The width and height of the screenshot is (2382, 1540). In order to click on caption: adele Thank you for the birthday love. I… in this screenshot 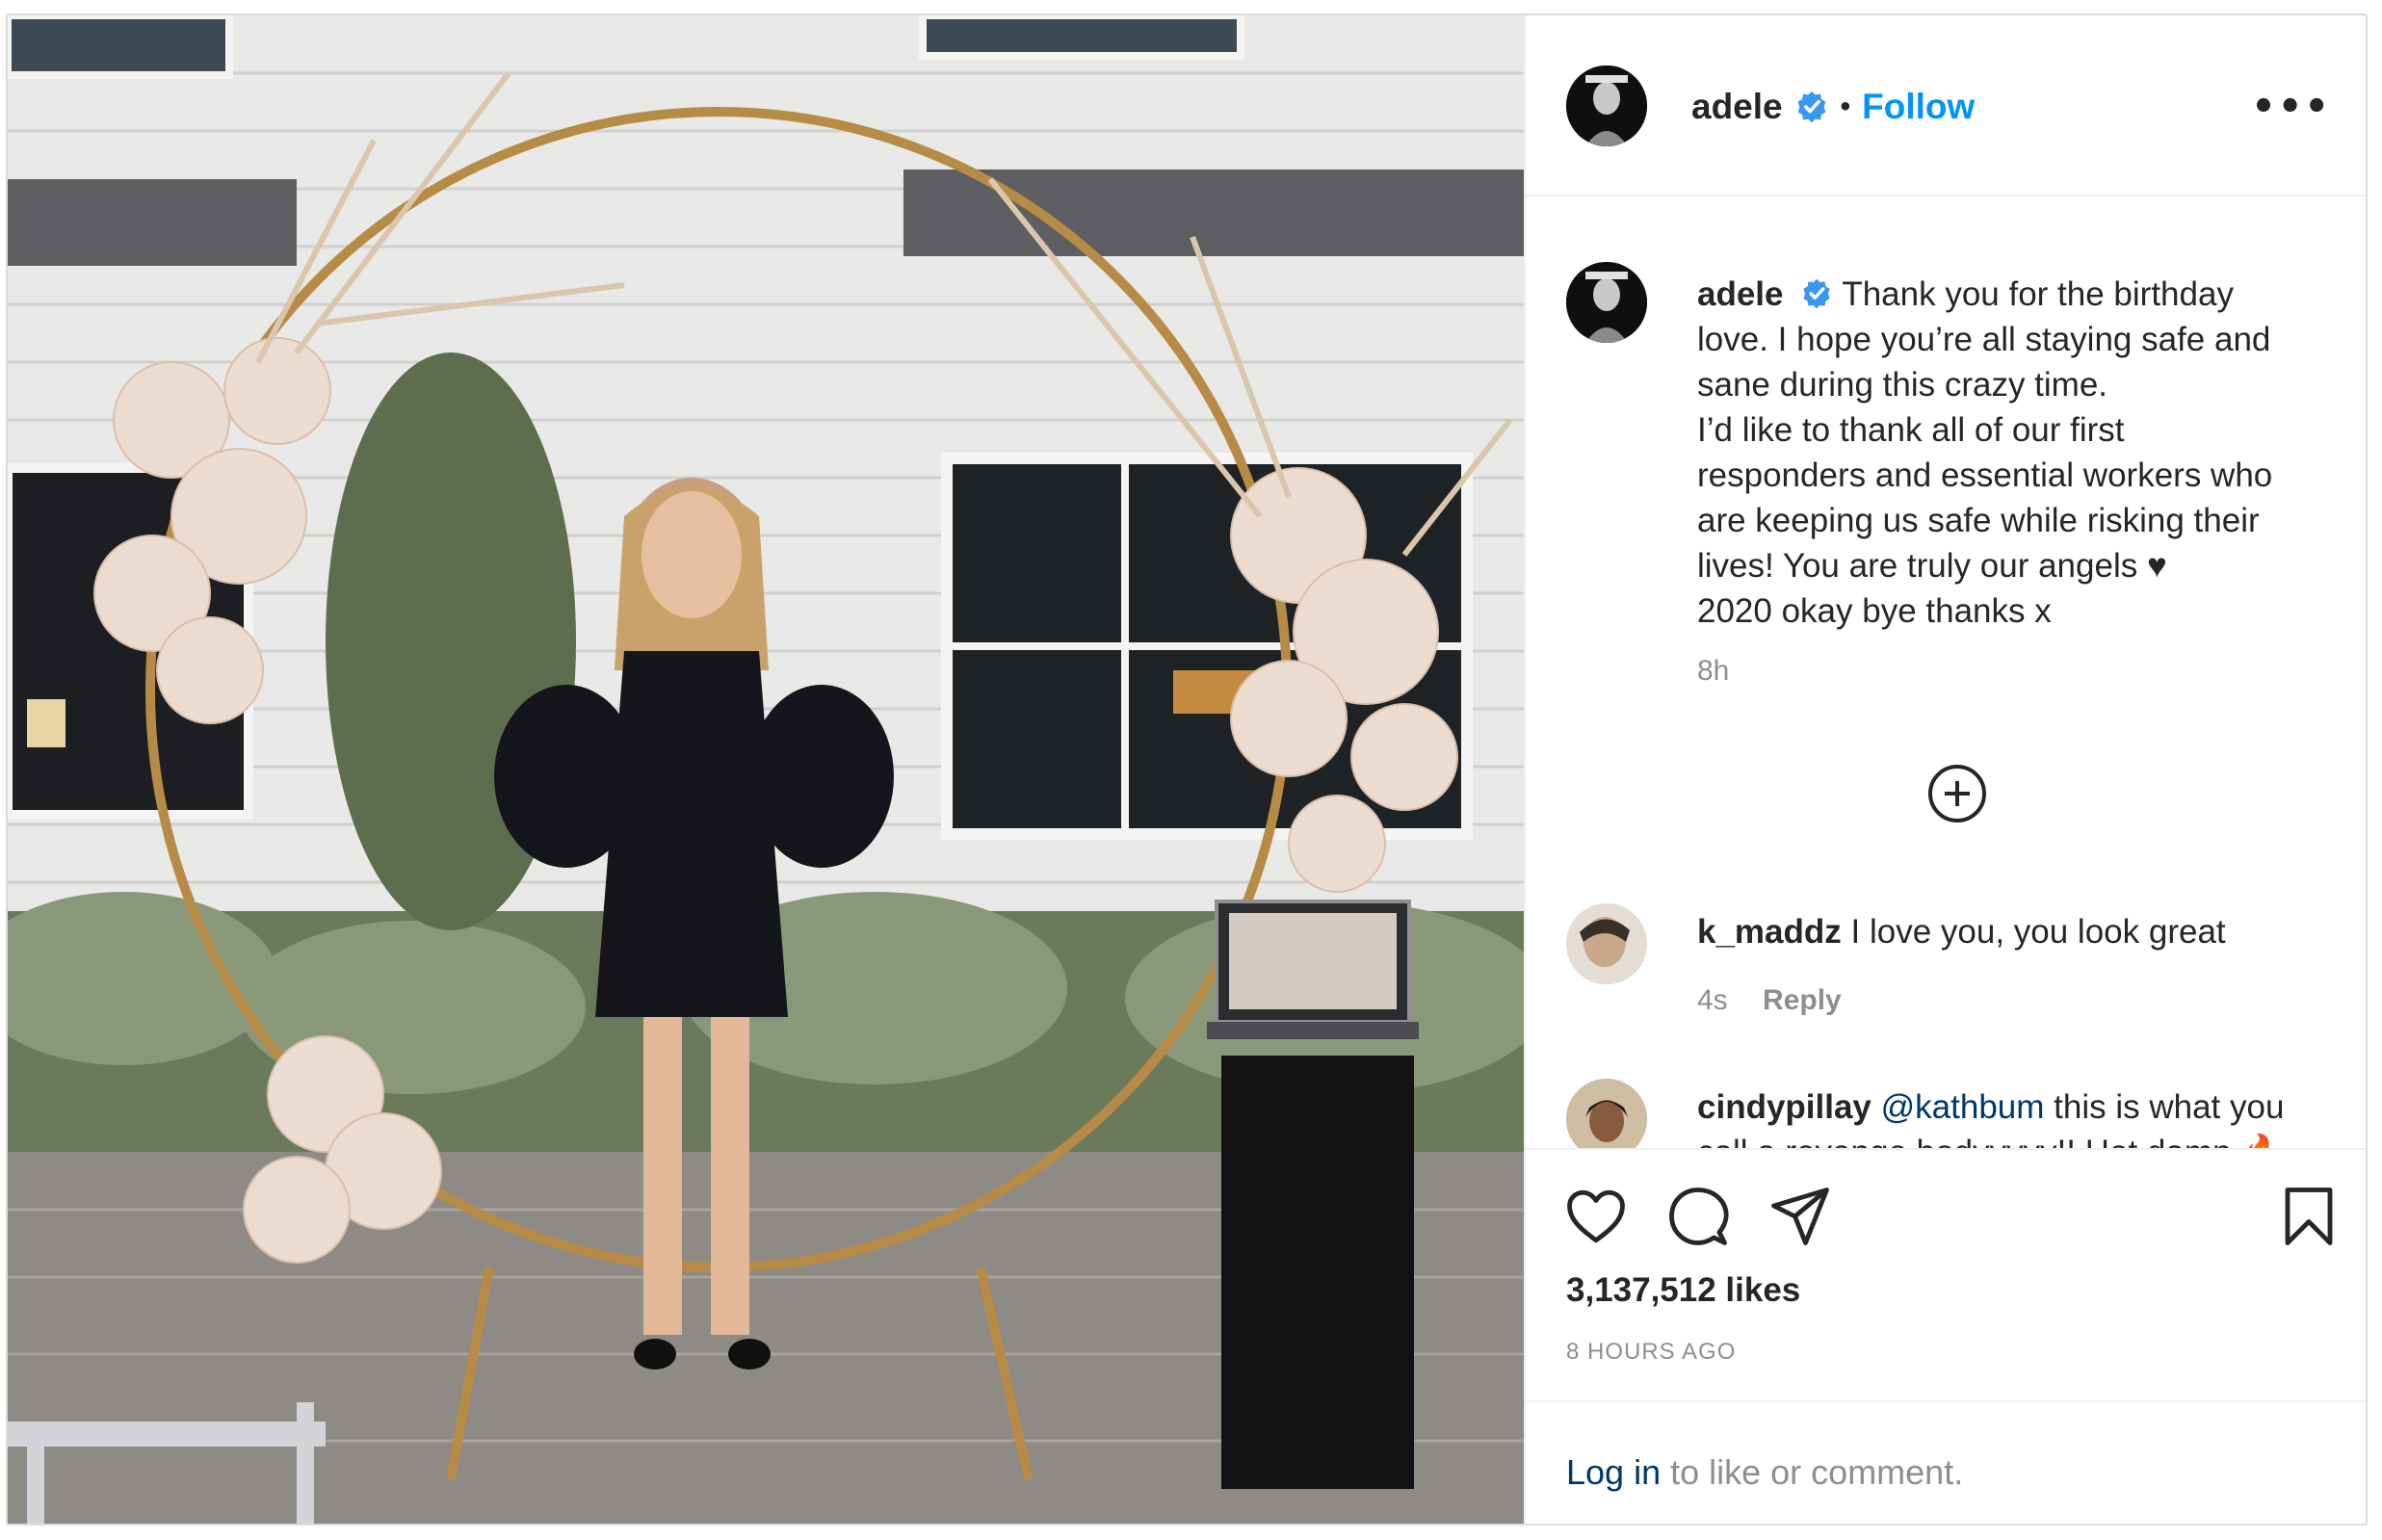, I will do `click(2005, 453)`.